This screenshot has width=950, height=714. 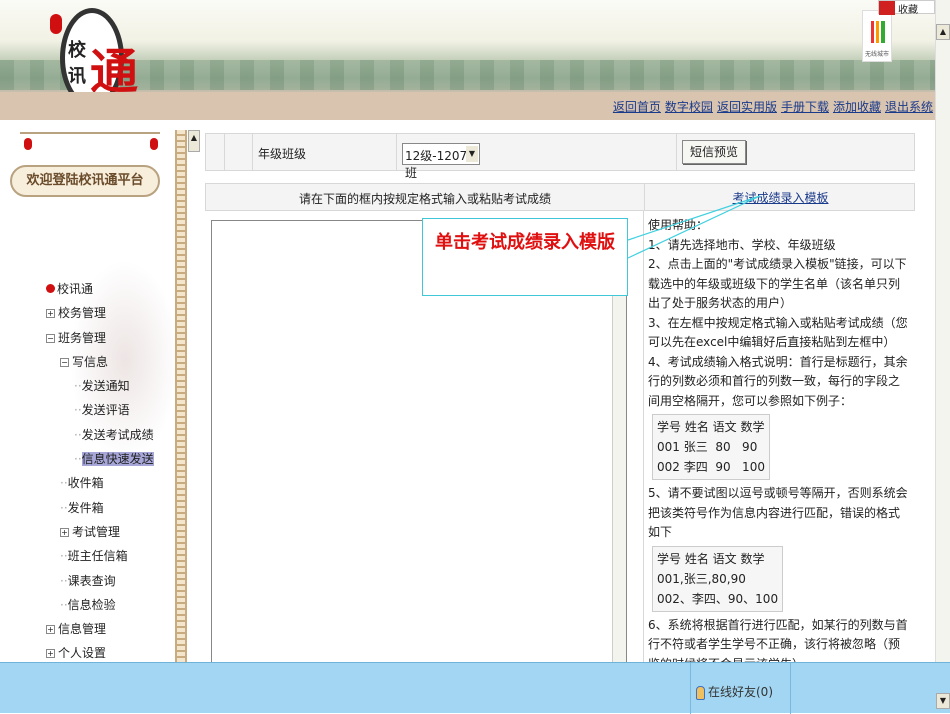 I want to click on tree-send-exam: ··发送考试成绩, so click(x=100, y=435).